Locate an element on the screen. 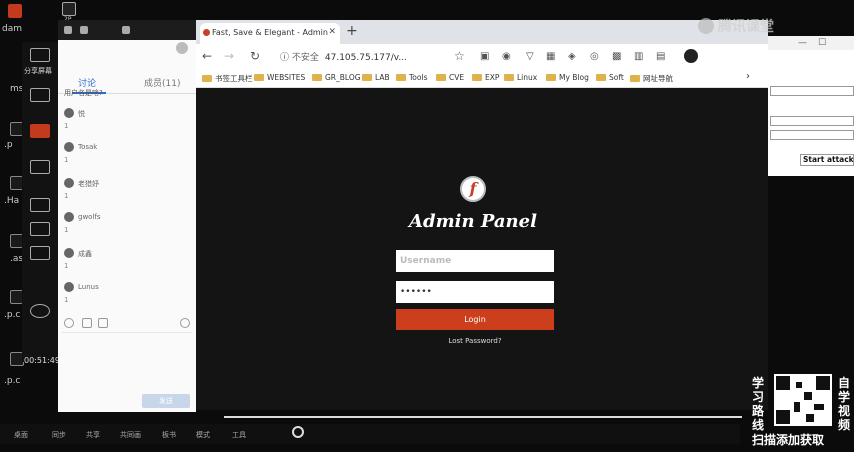 Image resolution: width=854 pixels, height=452 pixels. extension-icon: ◎ is located at coordinates (594, 56).